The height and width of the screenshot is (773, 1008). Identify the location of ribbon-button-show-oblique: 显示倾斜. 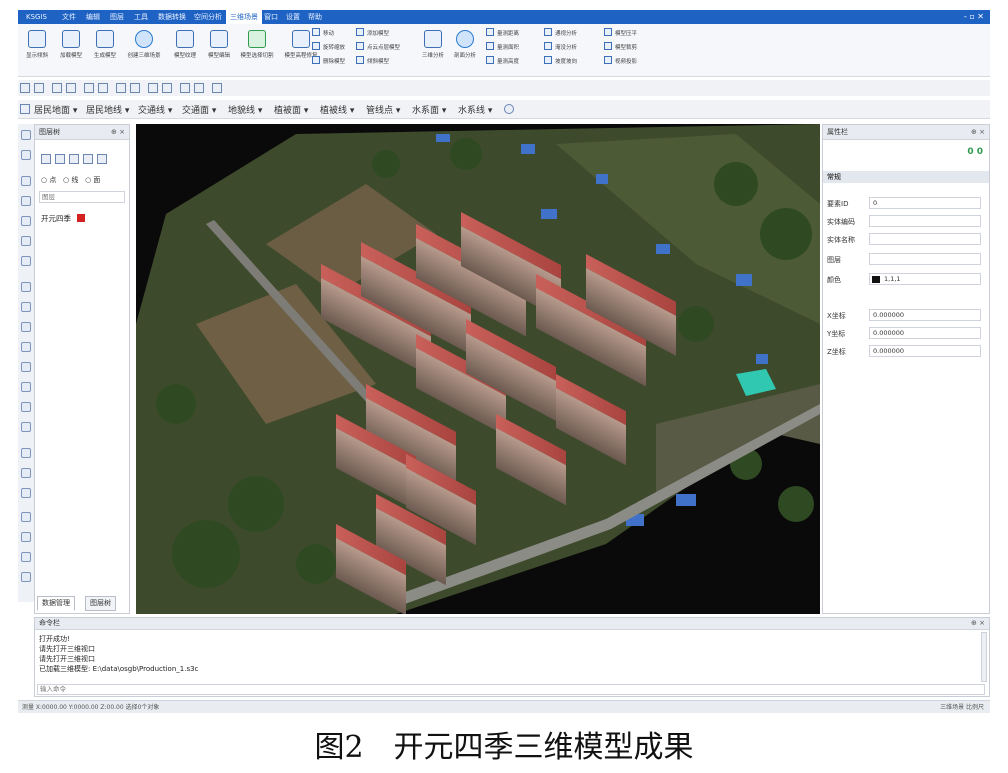
(37, 50).